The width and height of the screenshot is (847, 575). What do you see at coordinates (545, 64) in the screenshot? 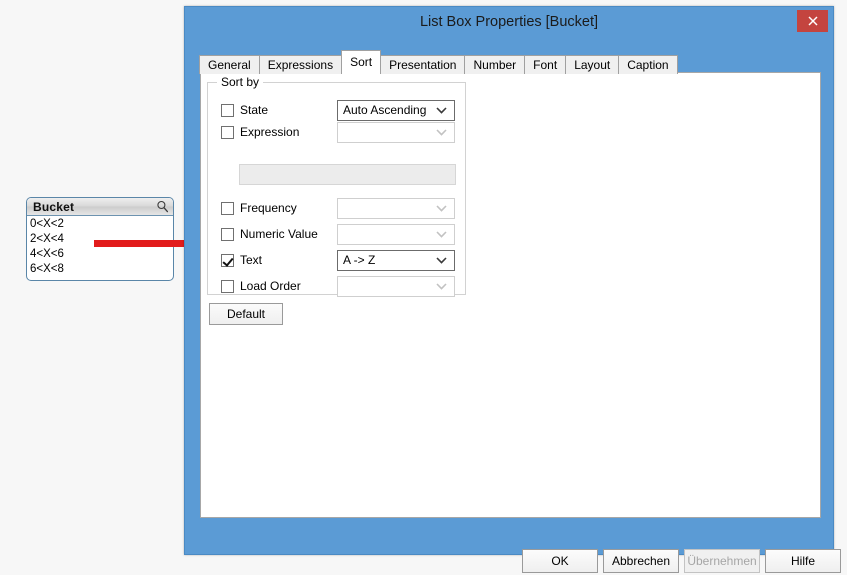
I see `tab-font: Font` at bounding box center [545, 64].